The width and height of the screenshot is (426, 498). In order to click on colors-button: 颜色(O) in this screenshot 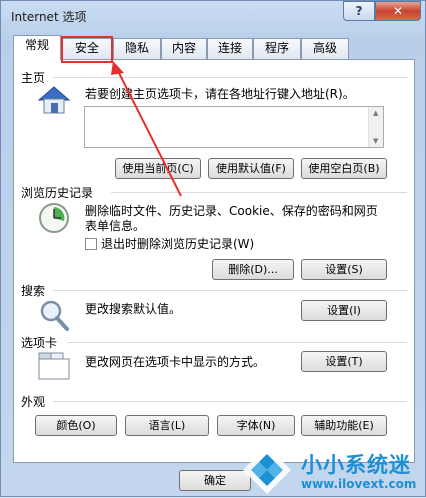, I will do `click(76, 425)`.